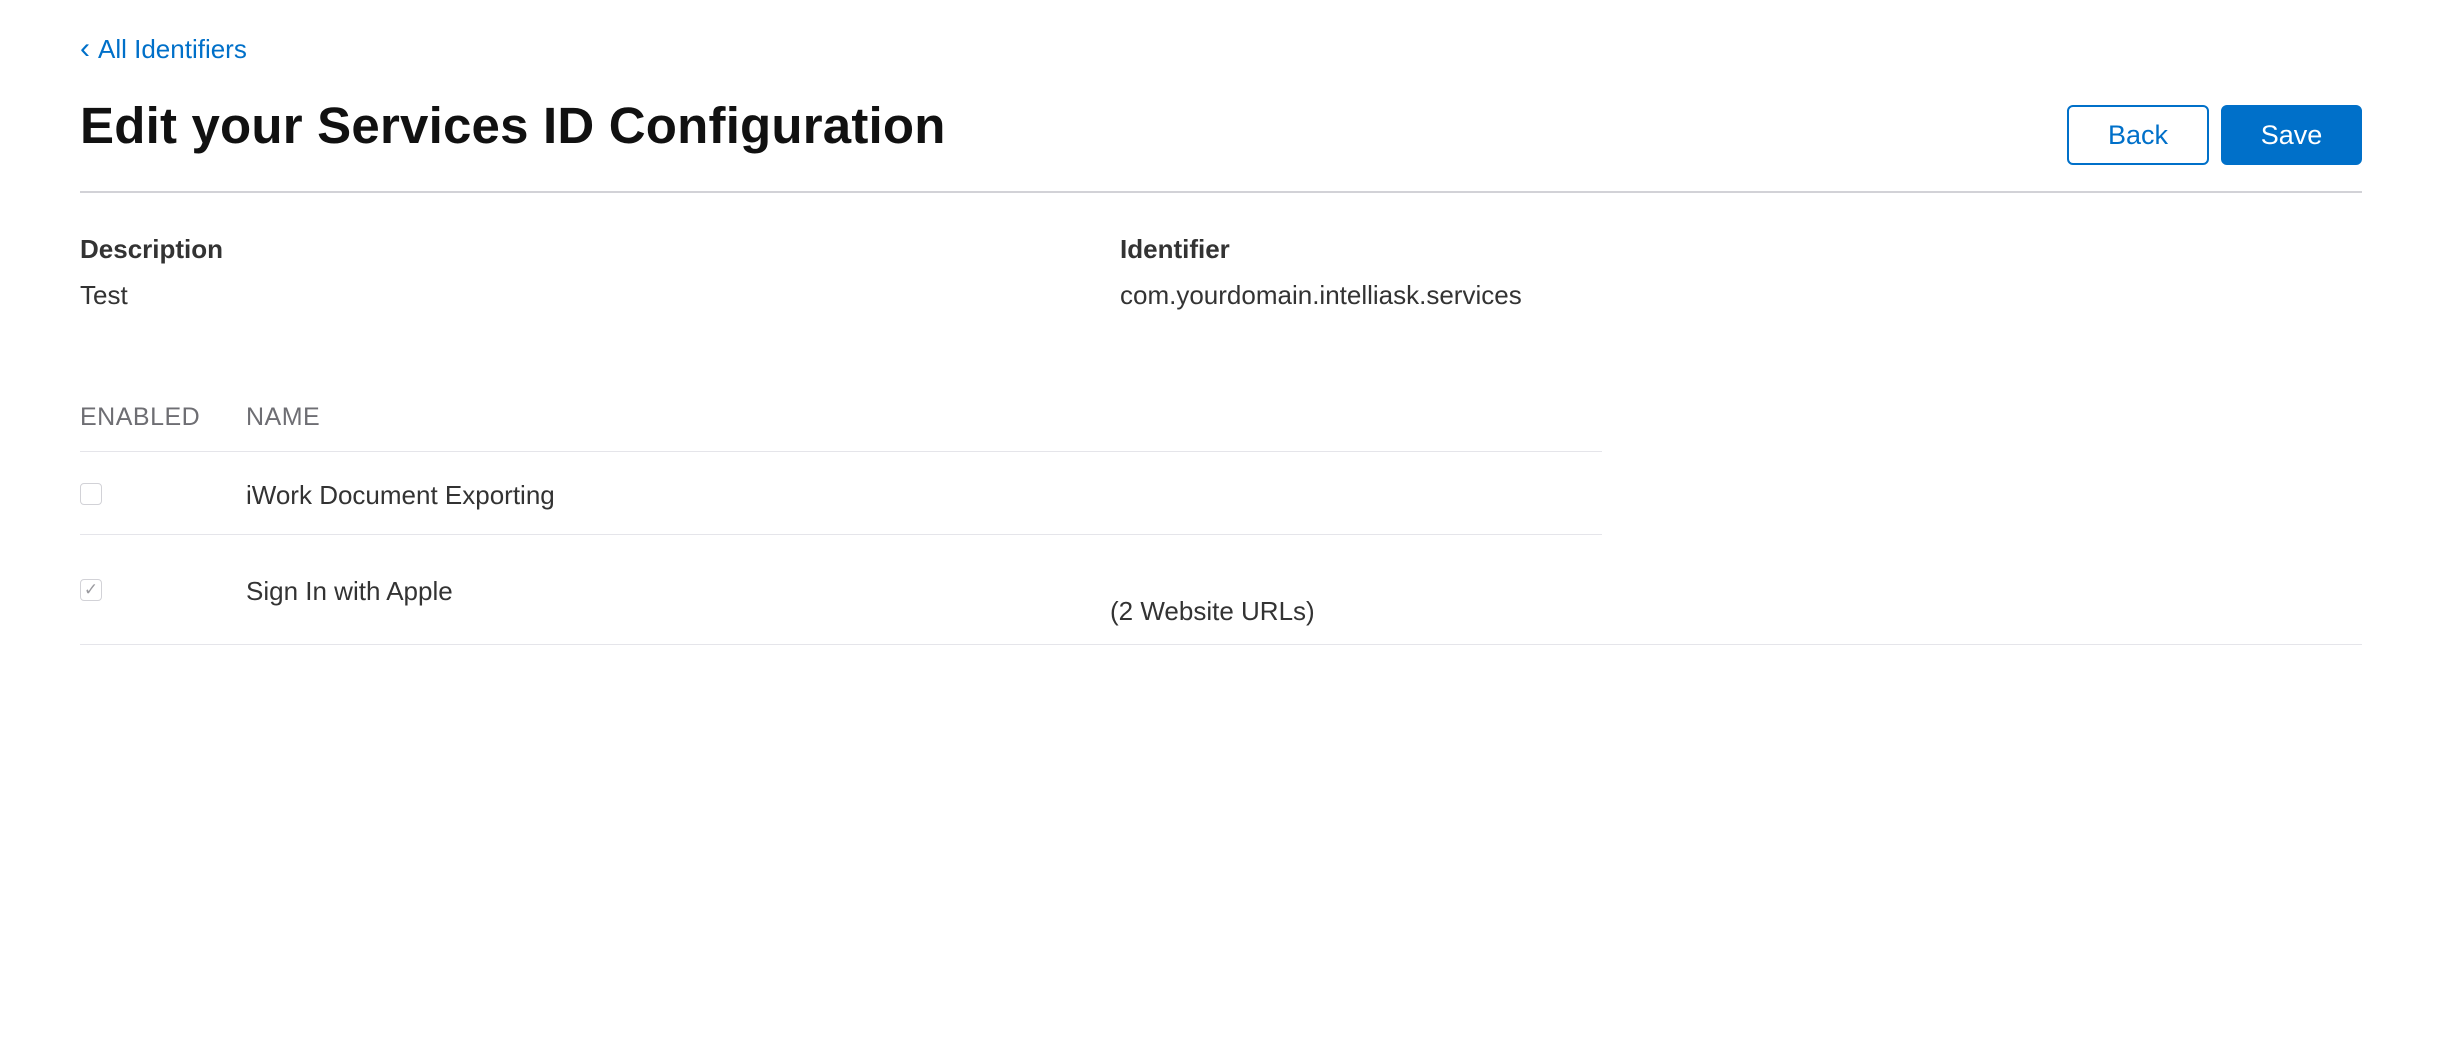  Describe the element at coordinates (104, 295) in the screenshot. I see `description-value: Test` at that location.